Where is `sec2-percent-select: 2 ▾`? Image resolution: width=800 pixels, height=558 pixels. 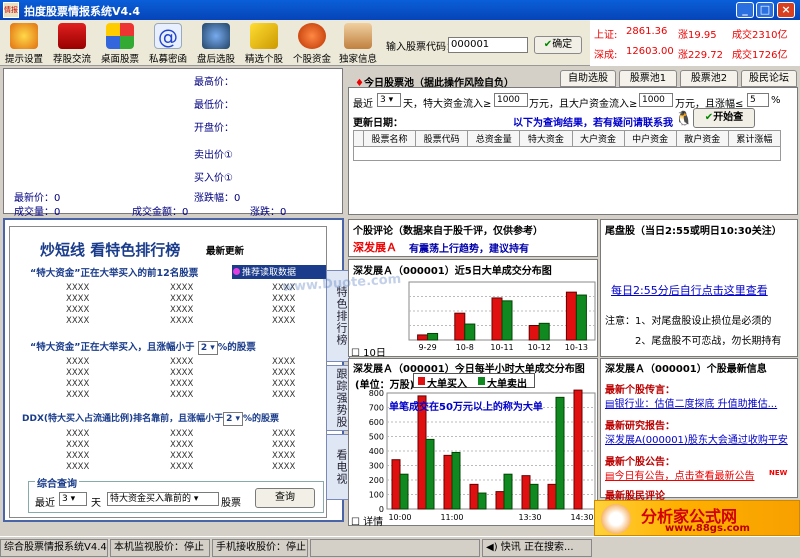
sec2-percent-select: 2 ▾ is located at coordinates (207, 347).